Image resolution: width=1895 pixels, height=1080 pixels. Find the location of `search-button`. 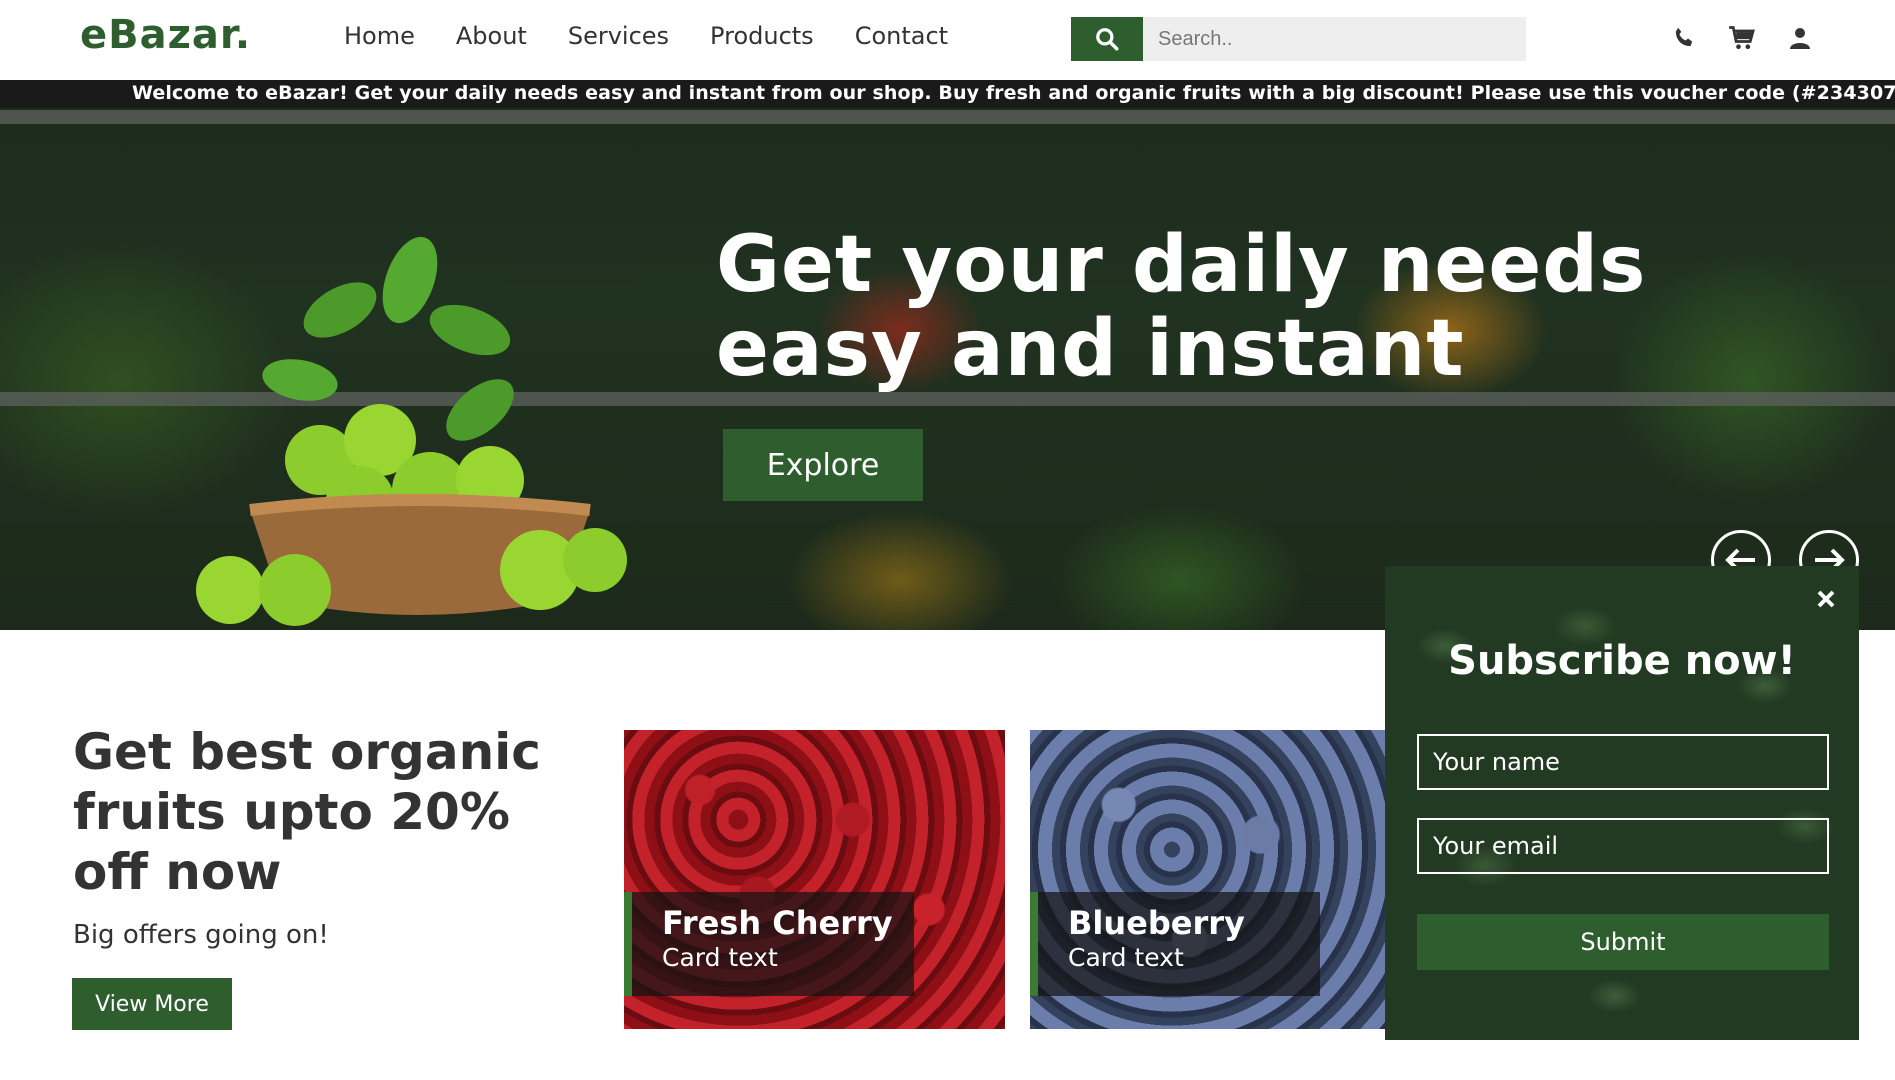

search-button is located at coordinates (1107, 39).